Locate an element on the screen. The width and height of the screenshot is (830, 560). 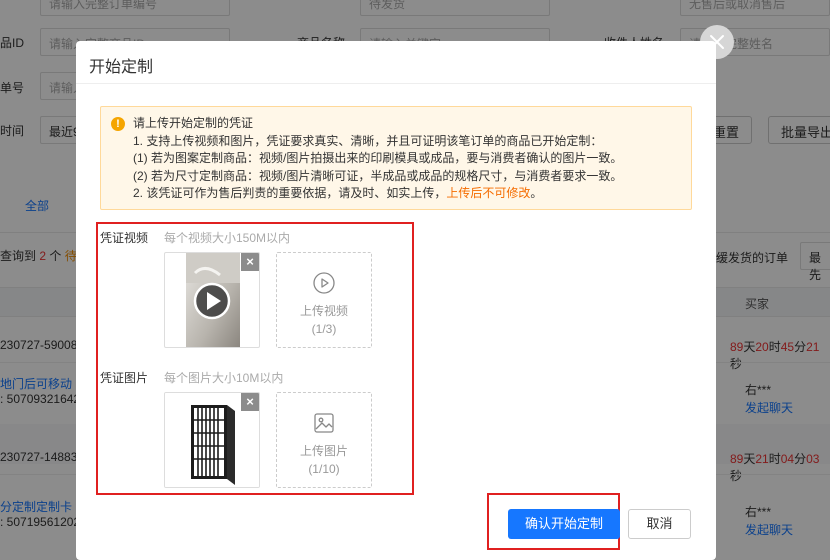
upload-video-button: 上传视频 (1/3) is located at coordinates (324, 300).